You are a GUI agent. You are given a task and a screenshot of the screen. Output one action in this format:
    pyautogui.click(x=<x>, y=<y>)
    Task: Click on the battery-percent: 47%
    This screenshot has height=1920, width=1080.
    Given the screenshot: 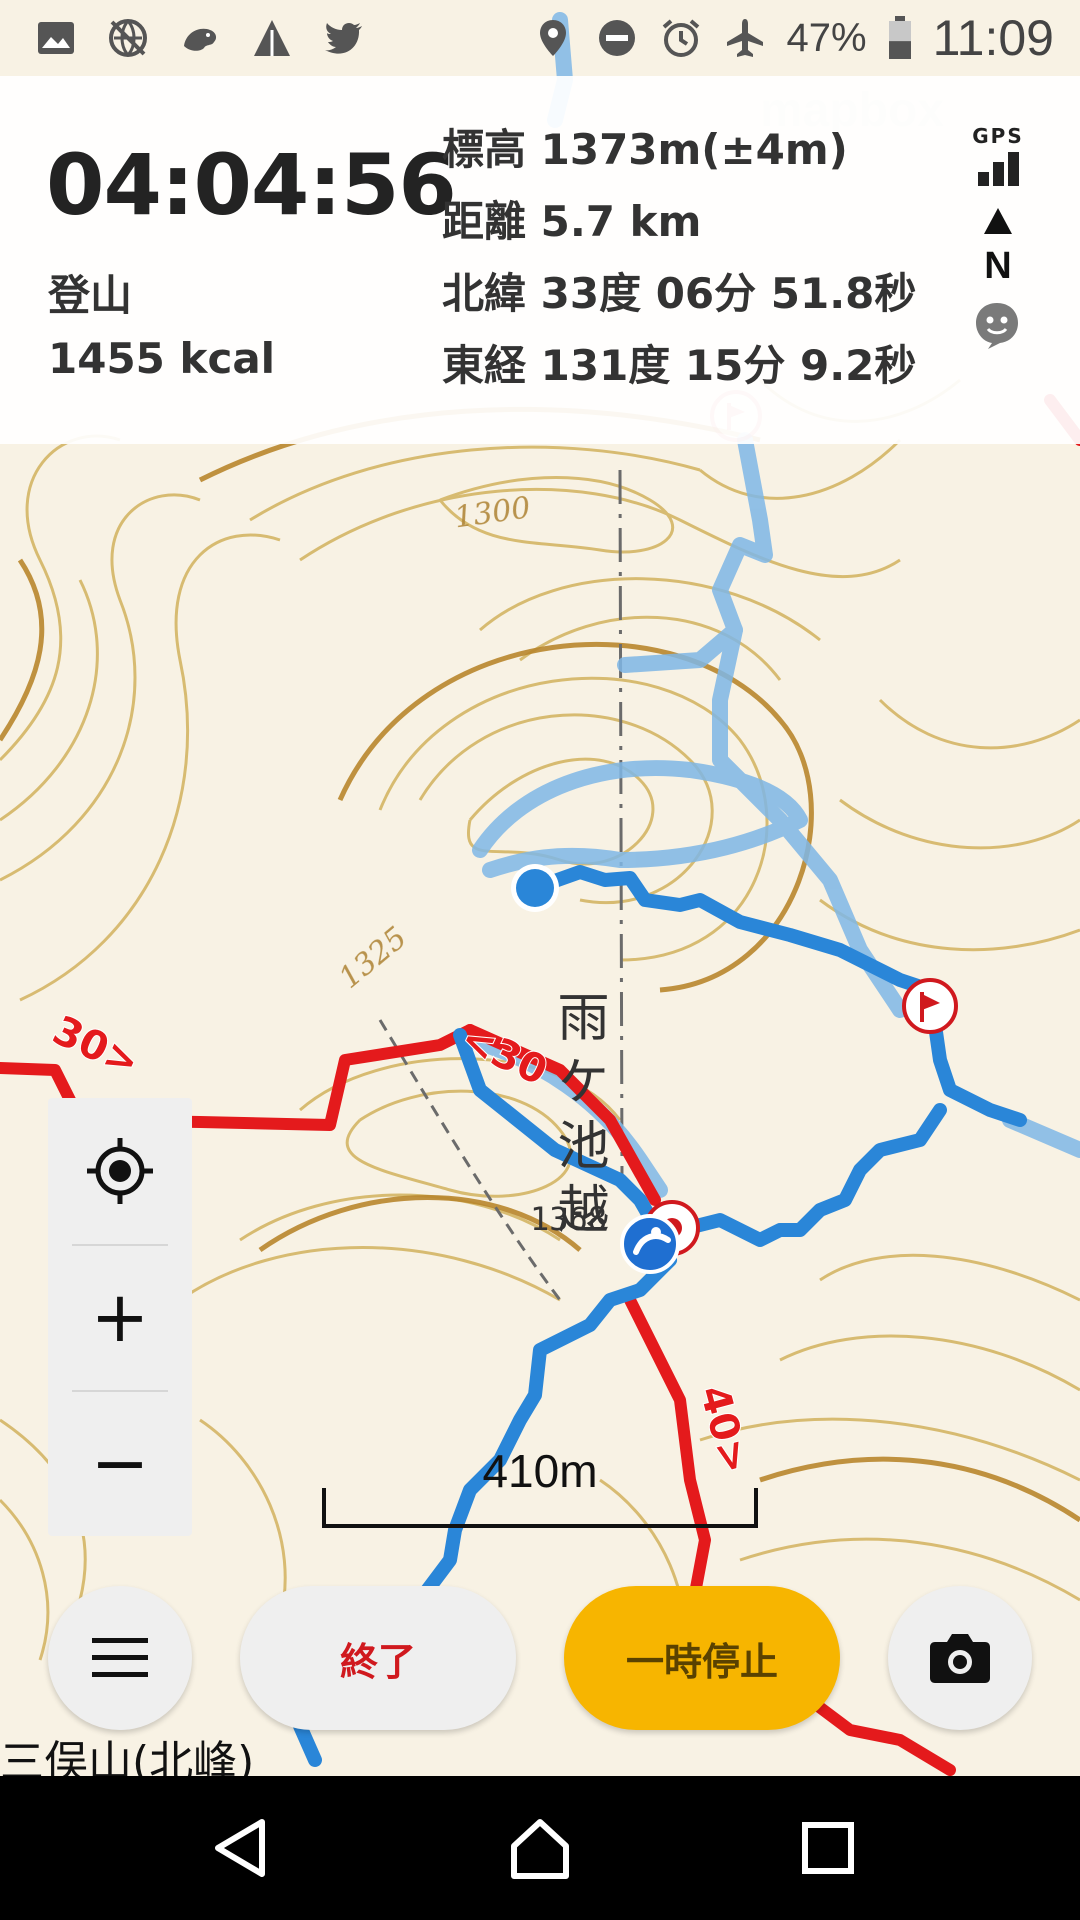 What is the action you would take?
    pyautogui.click(x=826, y=37)
    